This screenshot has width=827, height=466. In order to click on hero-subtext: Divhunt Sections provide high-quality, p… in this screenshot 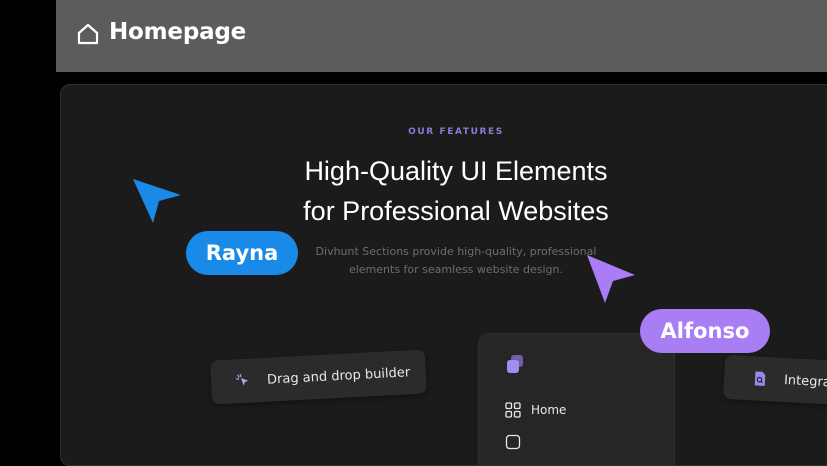, I will do `click(444, 261)`.